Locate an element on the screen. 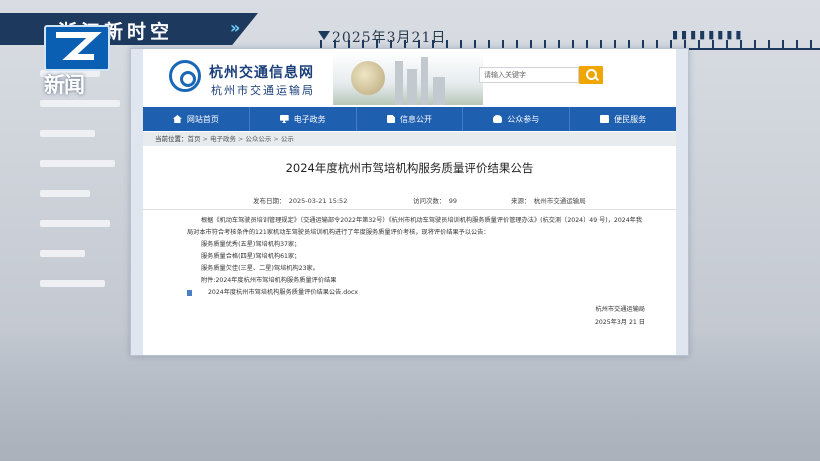  attachment-filename: 2024年度杭州市驾培机构服务质量评价结果公告.docx is located at coordinates (276, 293).